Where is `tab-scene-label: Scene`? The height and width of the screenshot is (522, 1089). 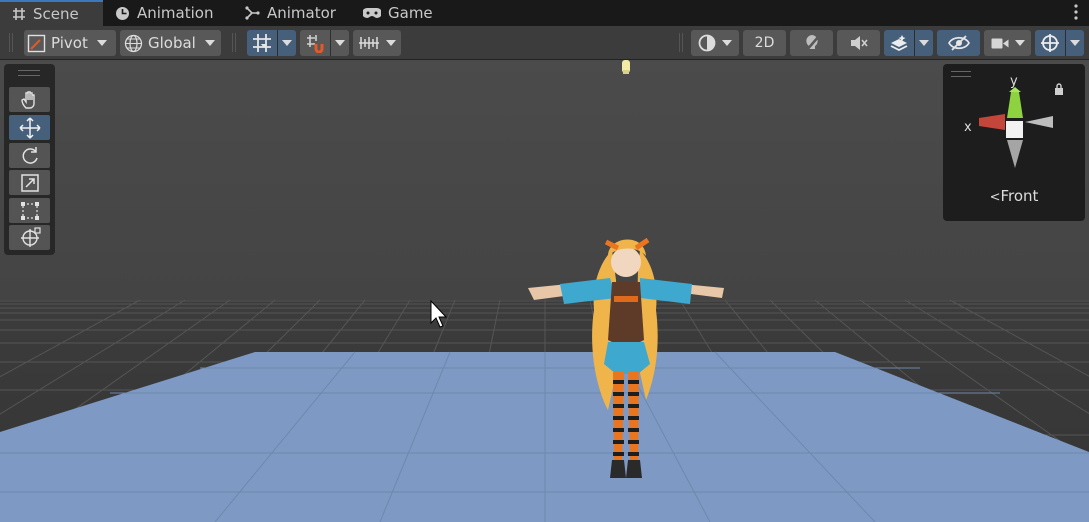 tab-scene-label: Scene is located at coordinates (56, 14).